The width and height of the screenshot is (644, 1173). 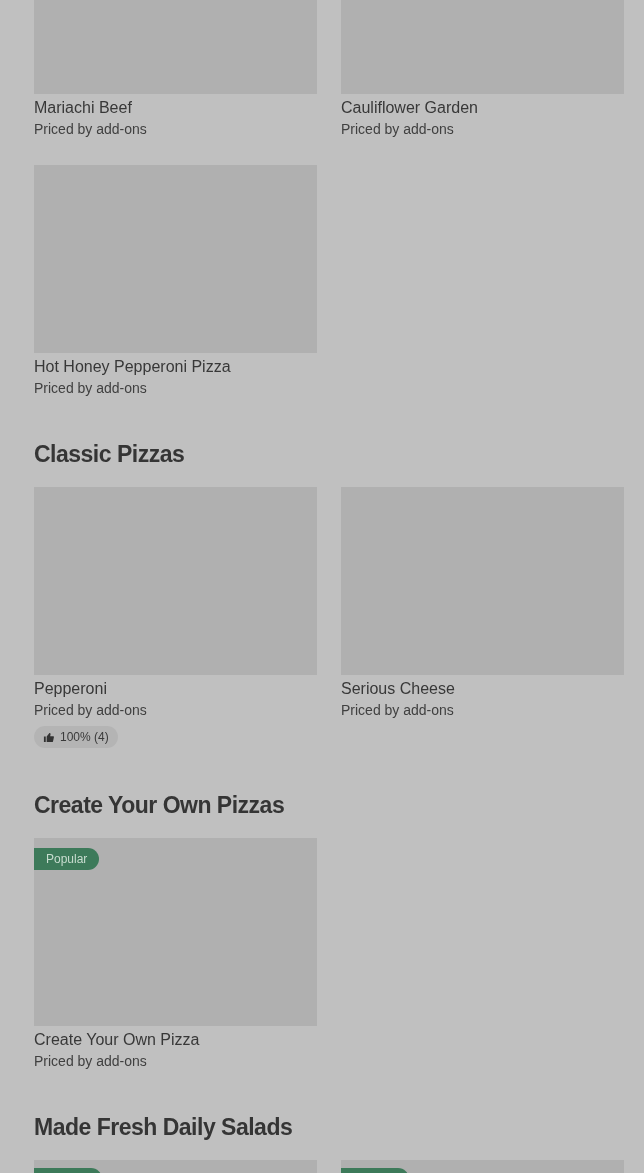 What do you see at coordinates (133, 367) in the screenshot?
I see `item-name: Hot Honey Pepperoni Pizza` at bounding box center [133, 367].